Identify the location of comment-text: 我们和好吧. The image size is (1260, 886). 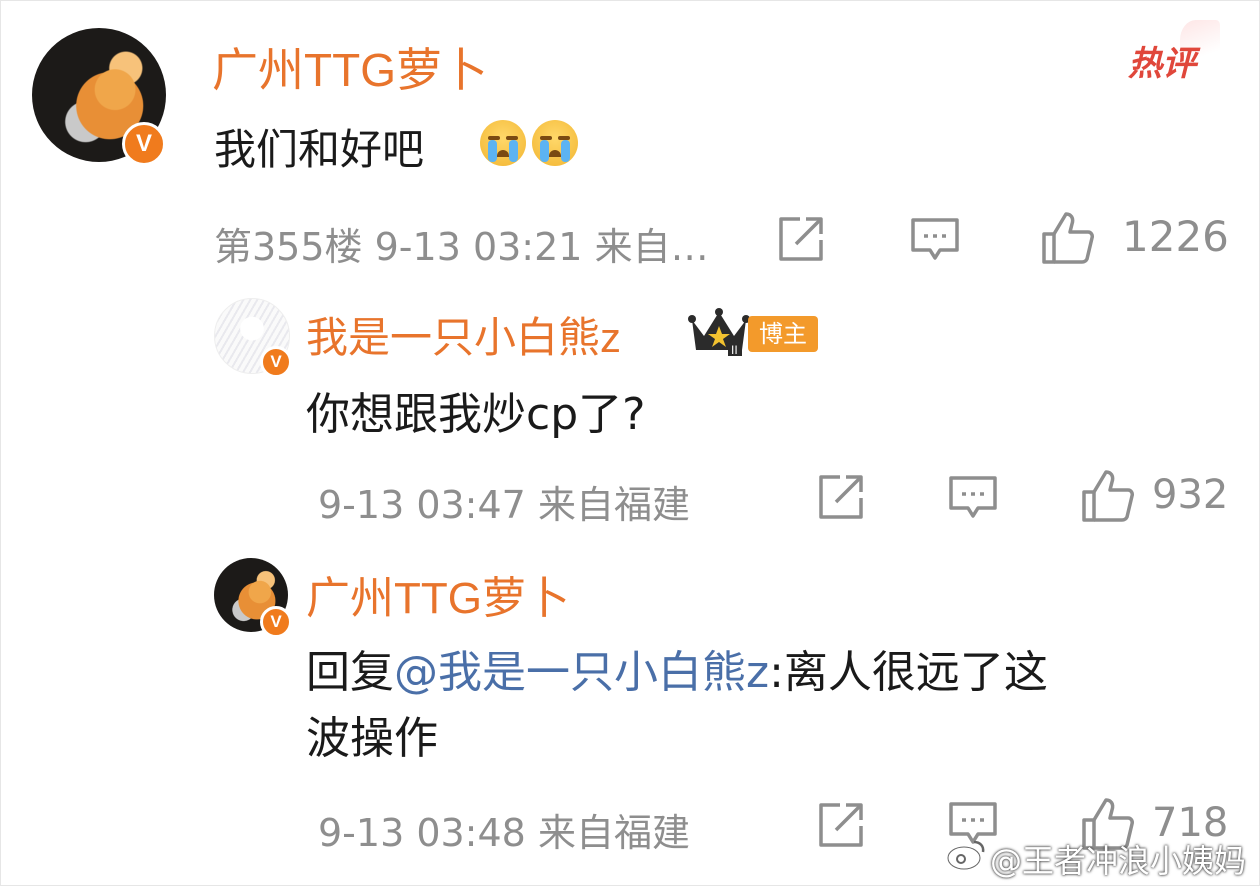
(319, 149).